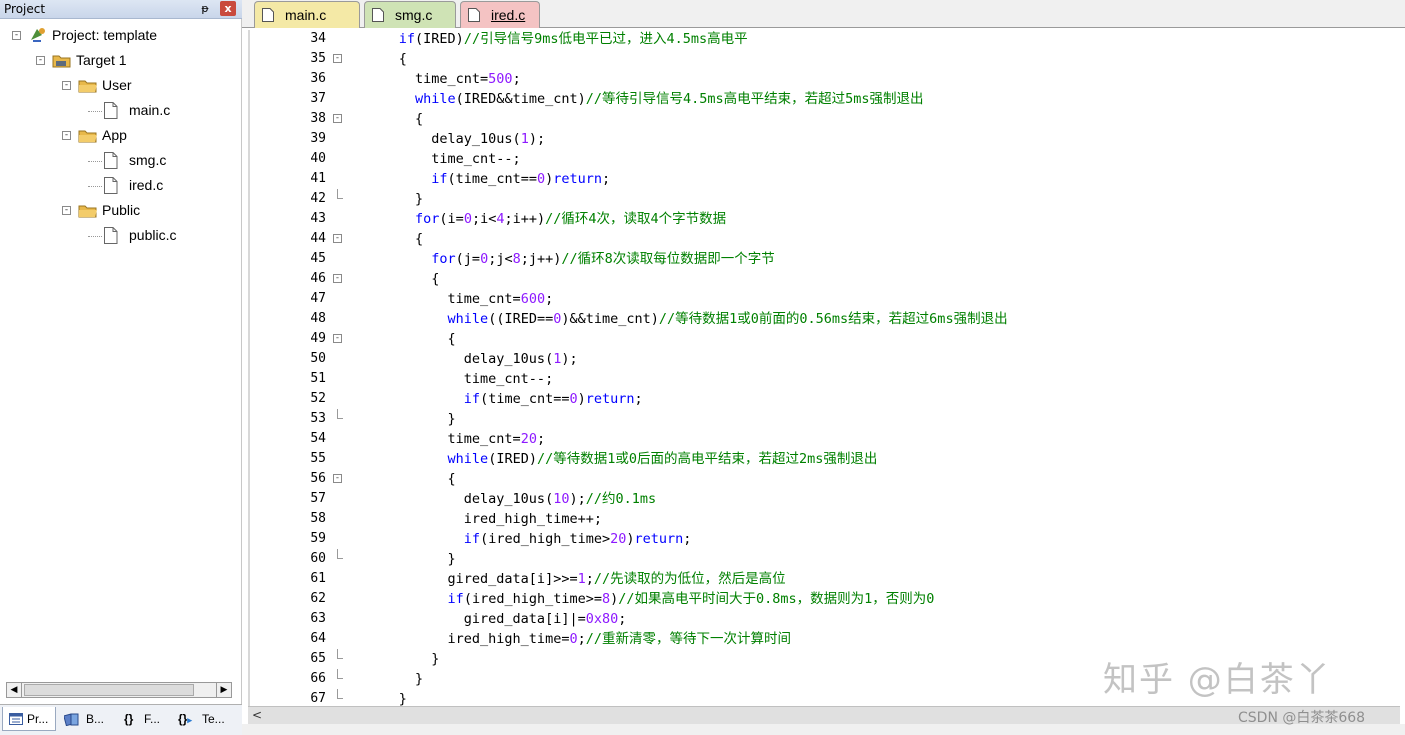  I want to click on code-token: gired_data[i]|=, so click(468, 619).